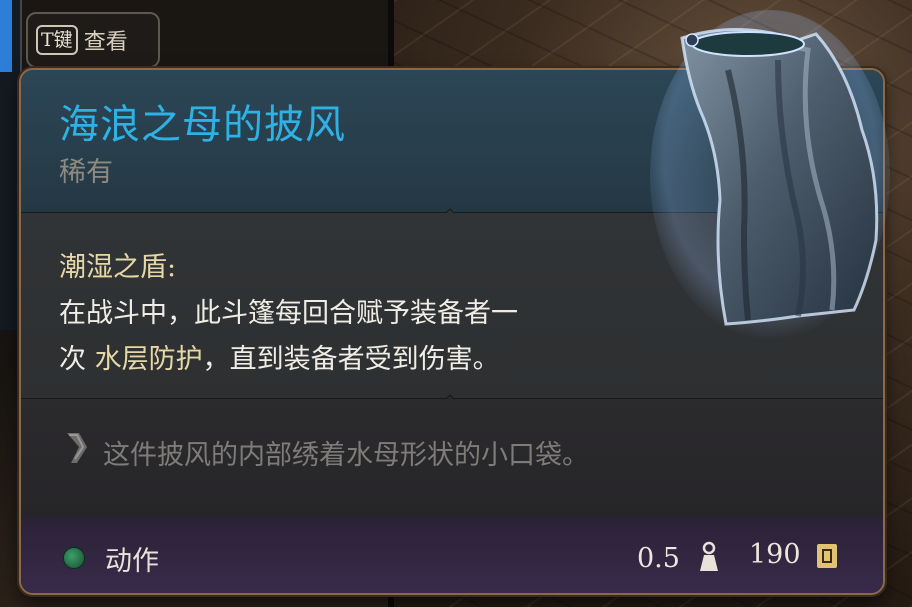 Image resolution: width=912 pixels, height=607 pixels. I want to click on examine-key-hint: T键 查看, so click(93, 40).